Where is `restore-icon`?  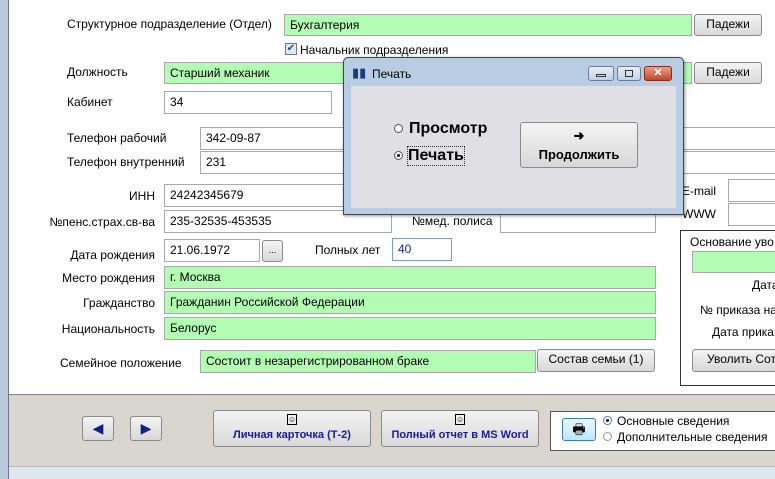
restore-icon is located at coordinates (629, 73).